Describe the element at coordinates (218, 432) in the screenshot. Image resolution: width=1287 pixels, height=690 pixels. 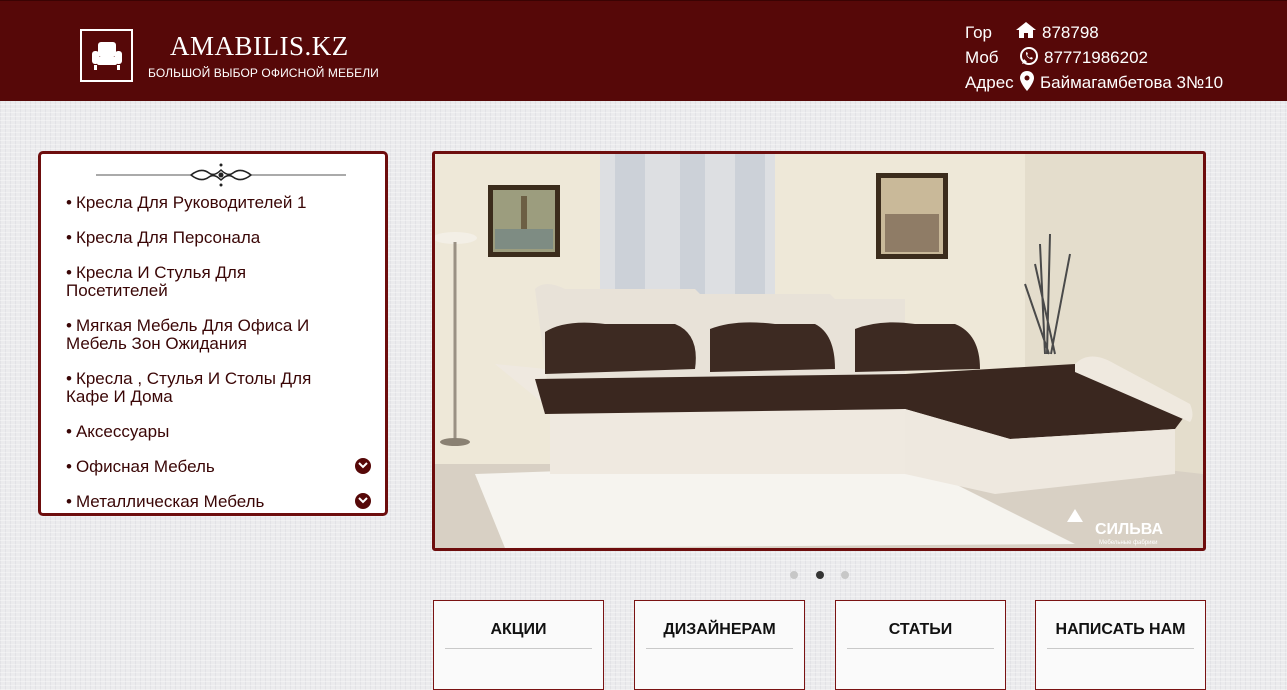
I see `menu-item-accessories: • Аксессуары` at that location.